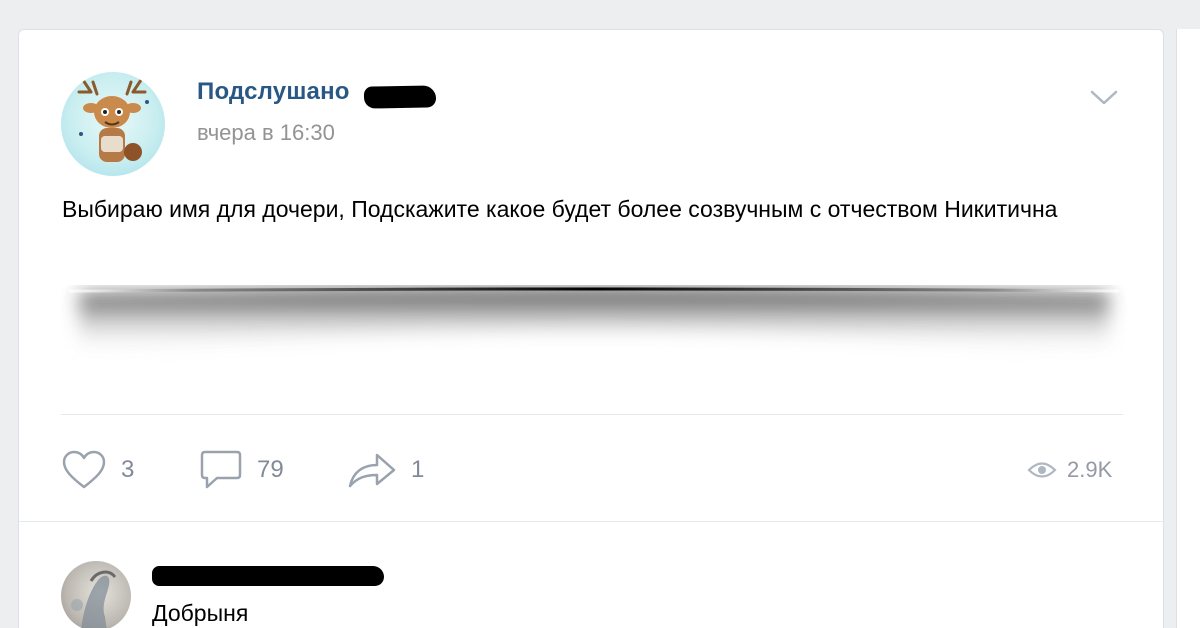 This screenshot has width=1200, height=628. Describe the element at coordinates (266, 133) in the screenshot. I see `post-timestamp: вчера в 16:30` at that location.